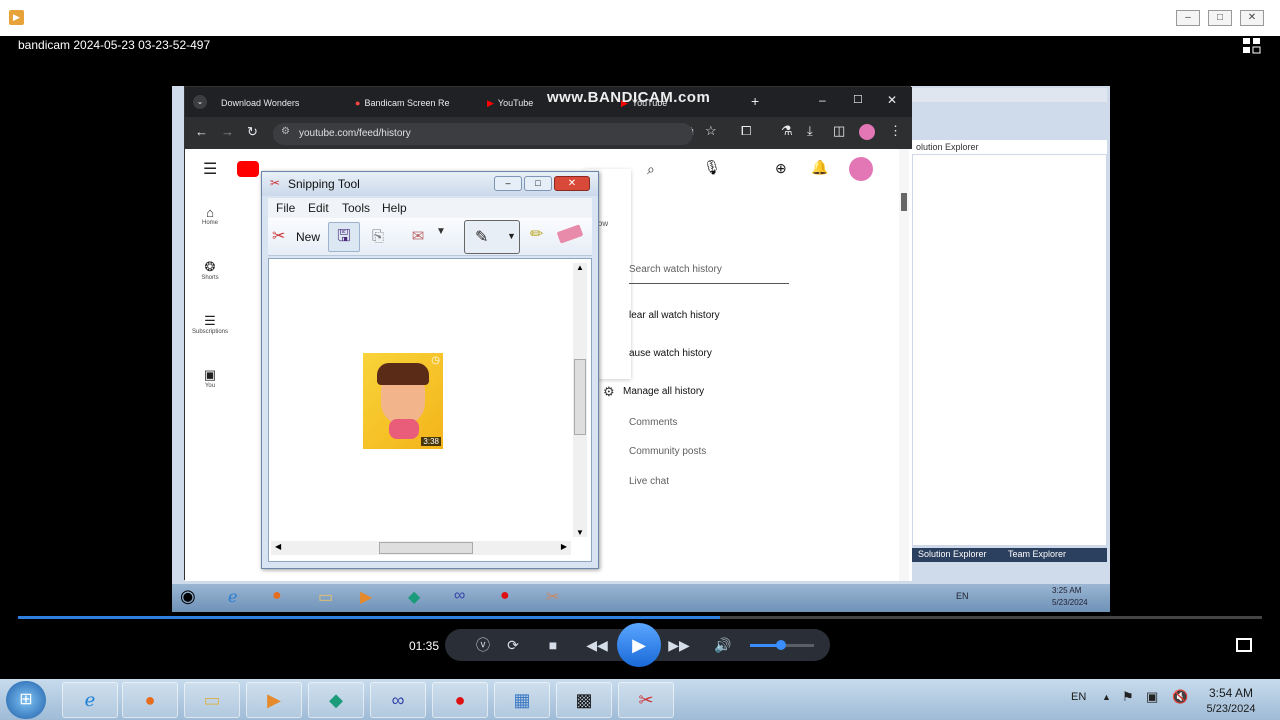  I want to click on side-panel-icon: ◫, so click(839, 131).